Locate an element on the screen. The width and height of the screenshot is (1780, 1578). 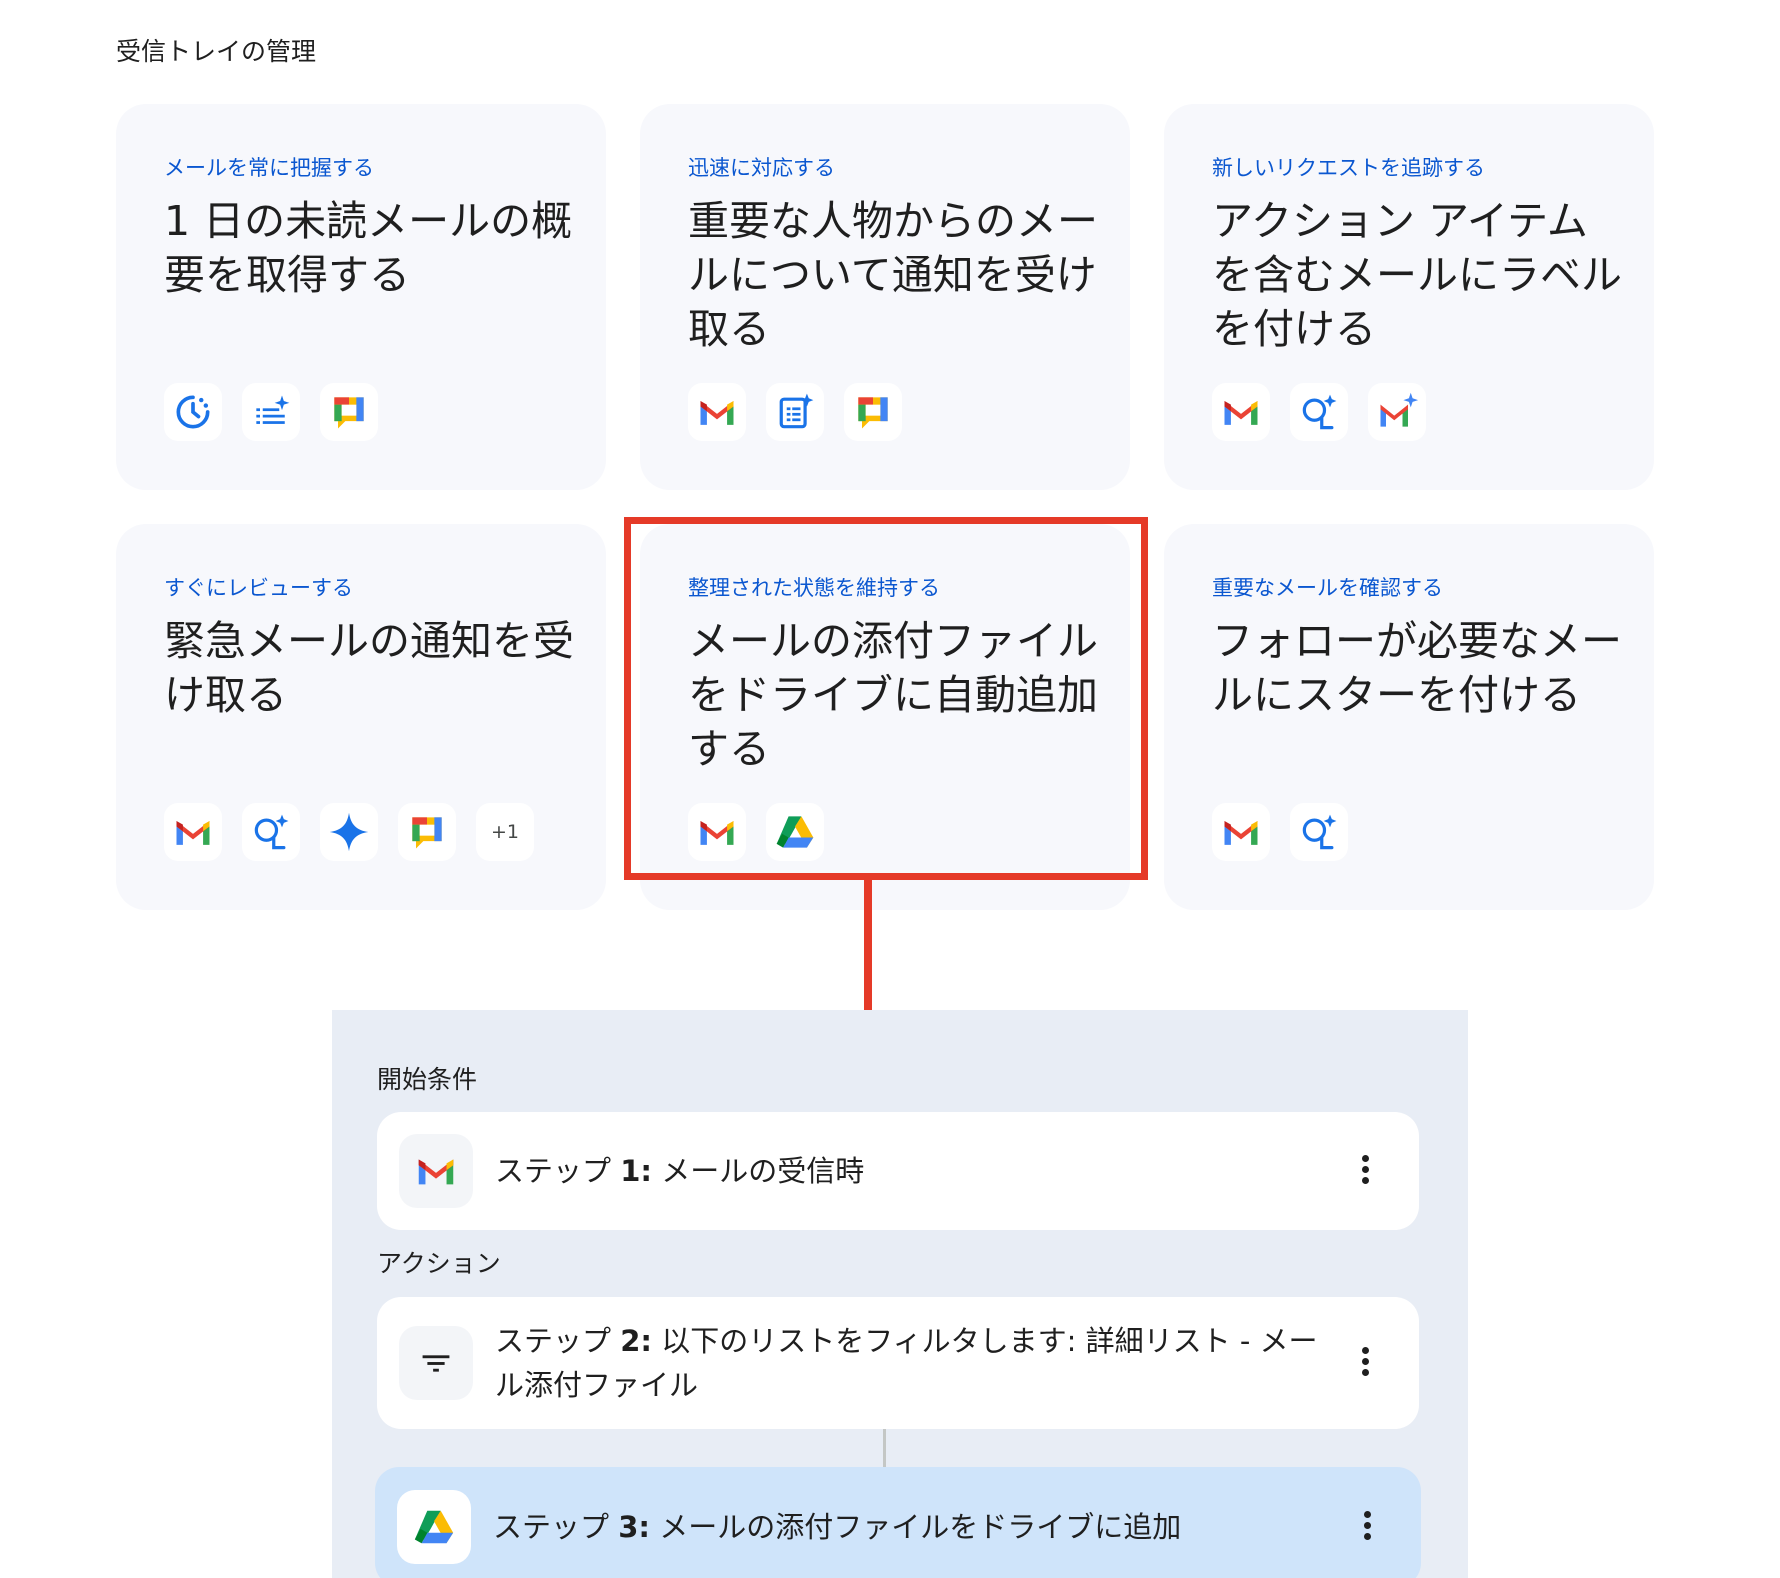
template-card-urgent-notify: すぐにレビューする 緊急メールの通知を受け取る +1 is located at coordinates (361, 717).